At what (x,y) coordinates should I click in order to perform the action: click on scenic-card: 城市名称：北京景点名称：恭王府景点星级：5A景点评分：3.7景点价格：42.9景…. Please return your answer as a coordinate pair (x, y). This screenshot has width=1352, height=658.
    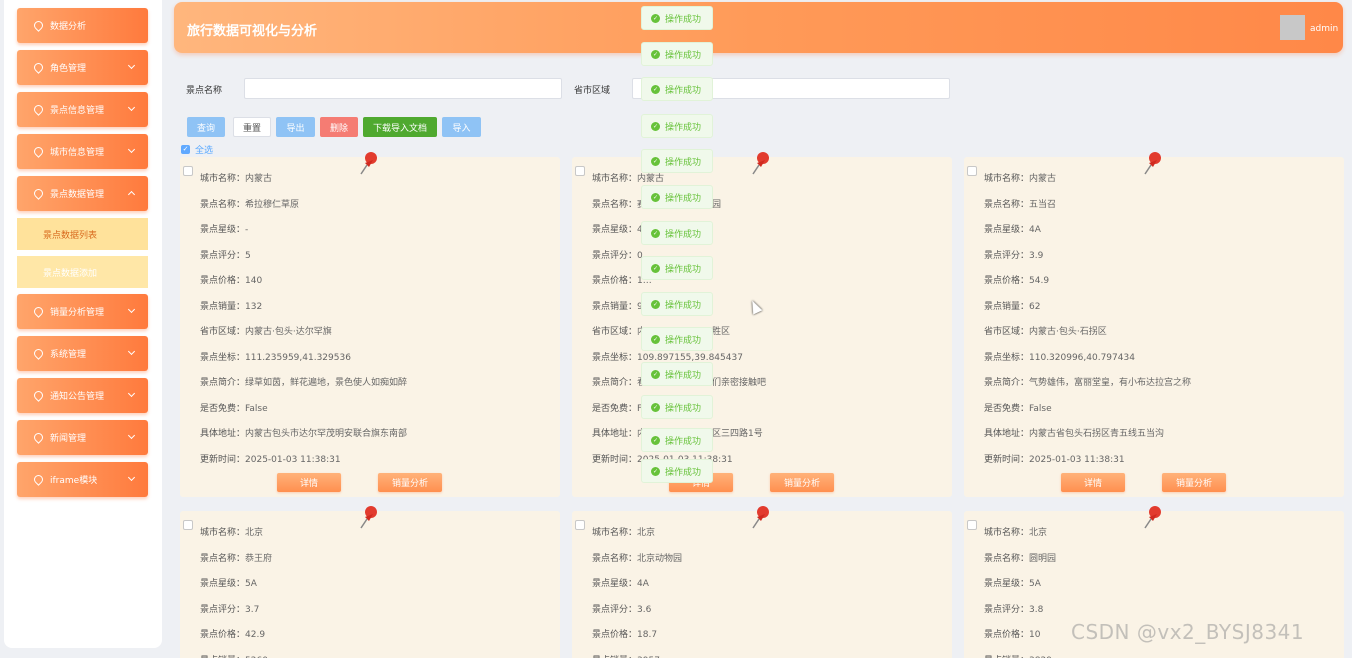
    Looking at the image, I should click on (370, 582).